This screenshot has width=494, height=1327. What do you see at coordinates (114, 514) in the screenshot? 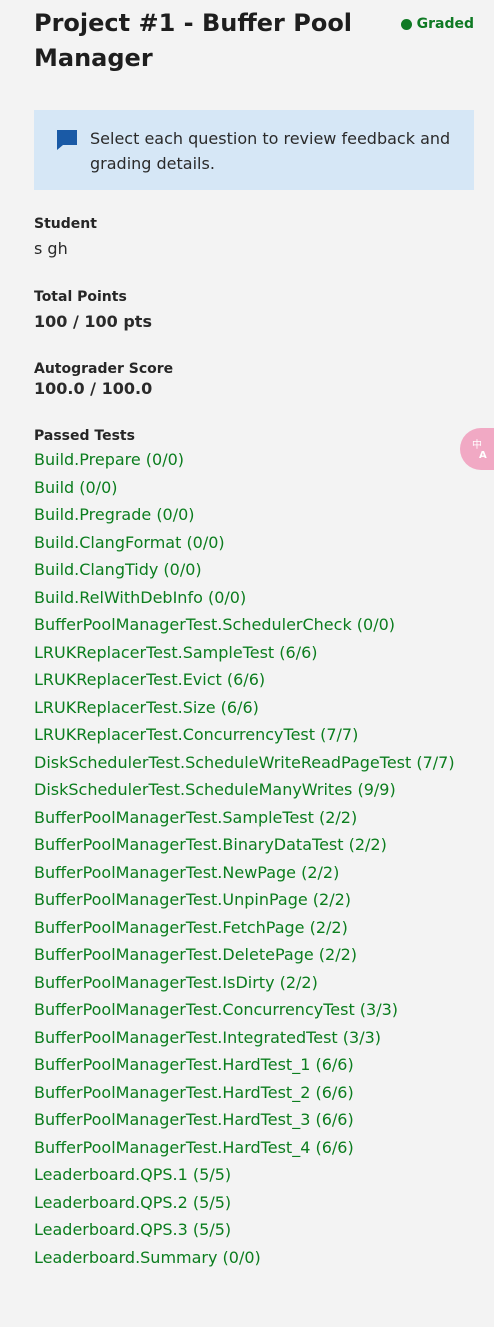
I see `test-link: Build.Pregrade (0/0)` at bounding box center [114, 514].